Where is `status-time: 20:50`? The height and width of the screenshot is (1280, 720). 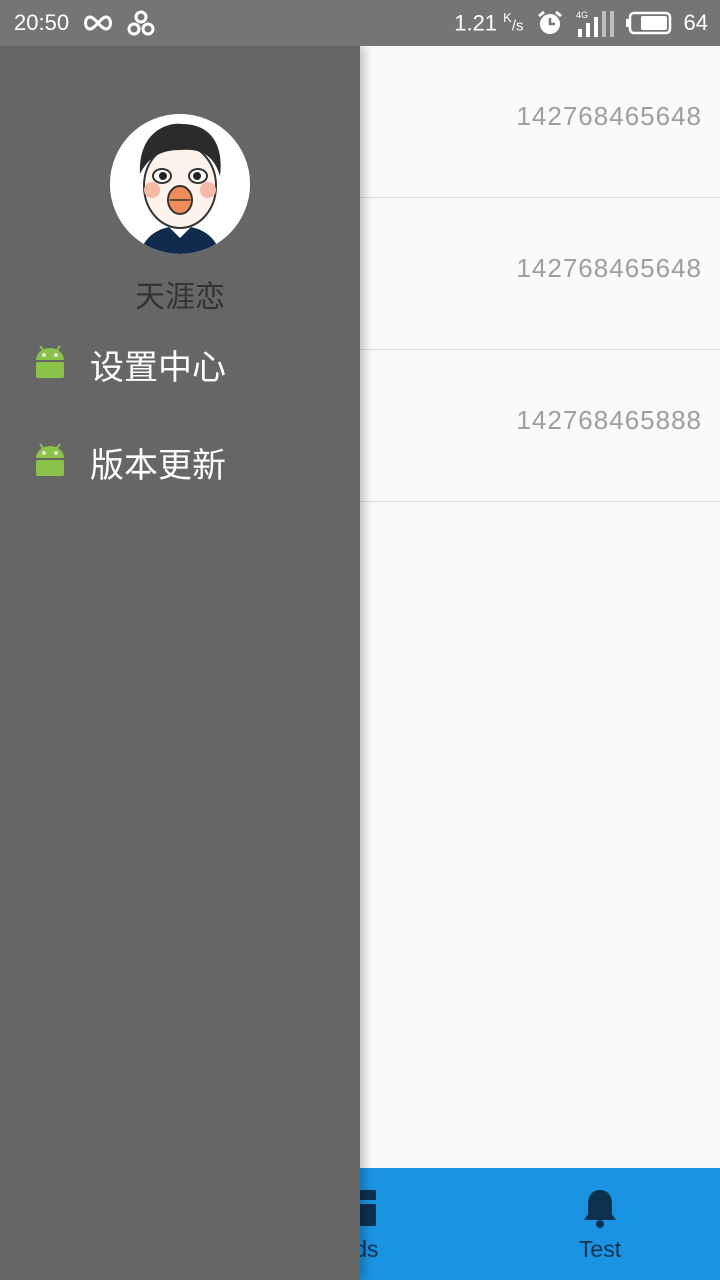
status-time: 20:50 is located at coordinates (42, 22).